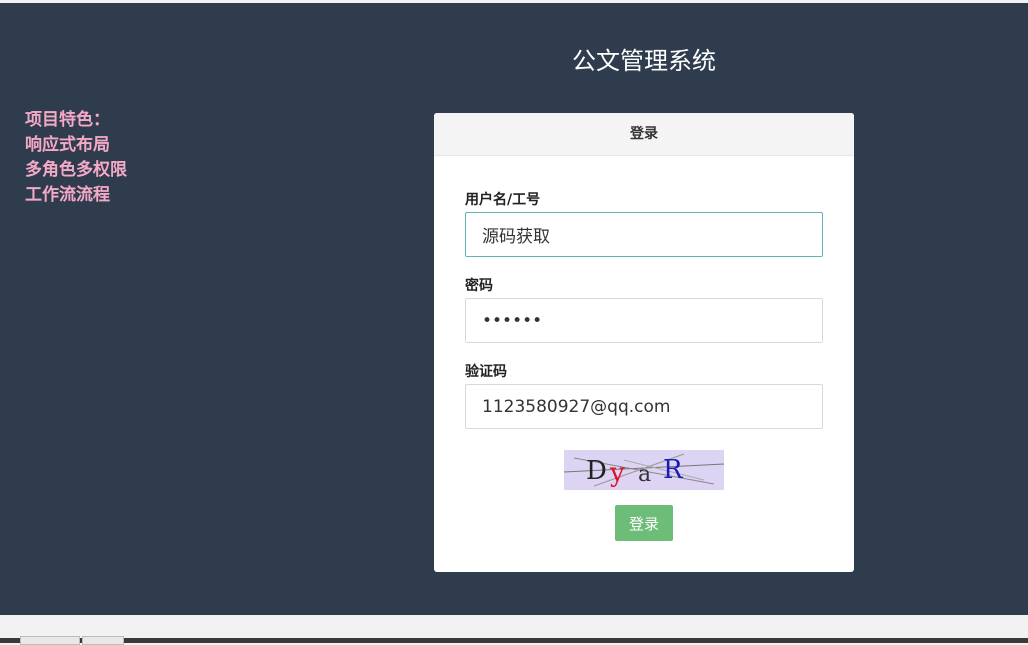 The width and height of the screenshot is (1028, 645). What do you see at coordinates (67, 145) in the screenshot?
I see `feature-item: 响应式布局` at bounding box center [67, 145].